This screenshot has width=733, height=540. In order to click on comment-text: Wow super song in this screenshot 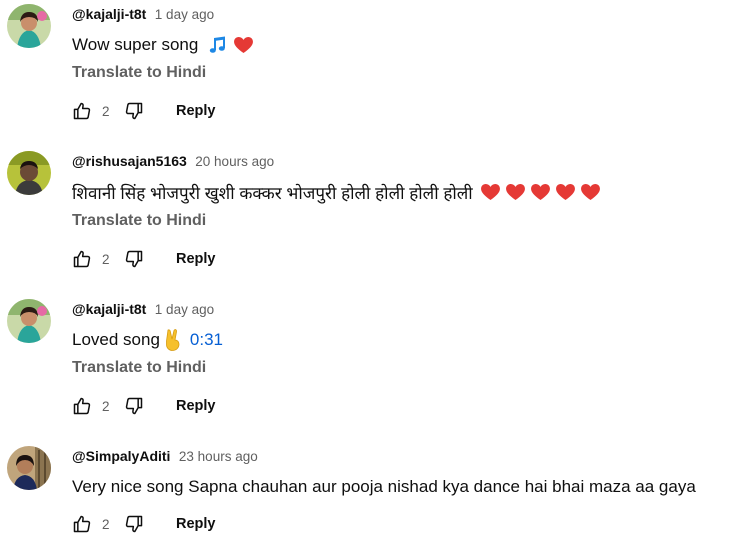, I will do `click(135, 44)`.